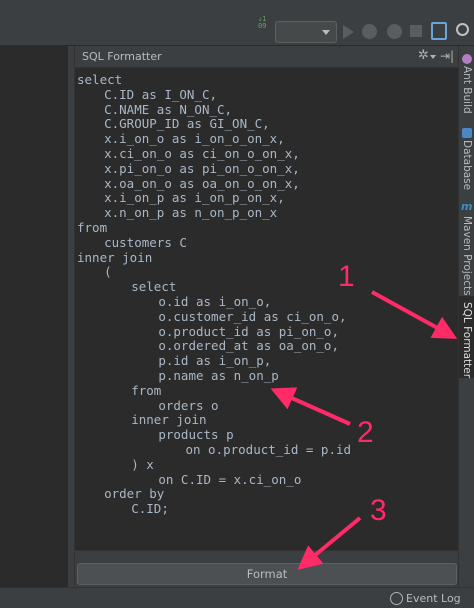 This screenshot has height=608, width=474. Describe the element at coordinates (394, 31) in the screenshot. I see `coverage-icon` at that location.